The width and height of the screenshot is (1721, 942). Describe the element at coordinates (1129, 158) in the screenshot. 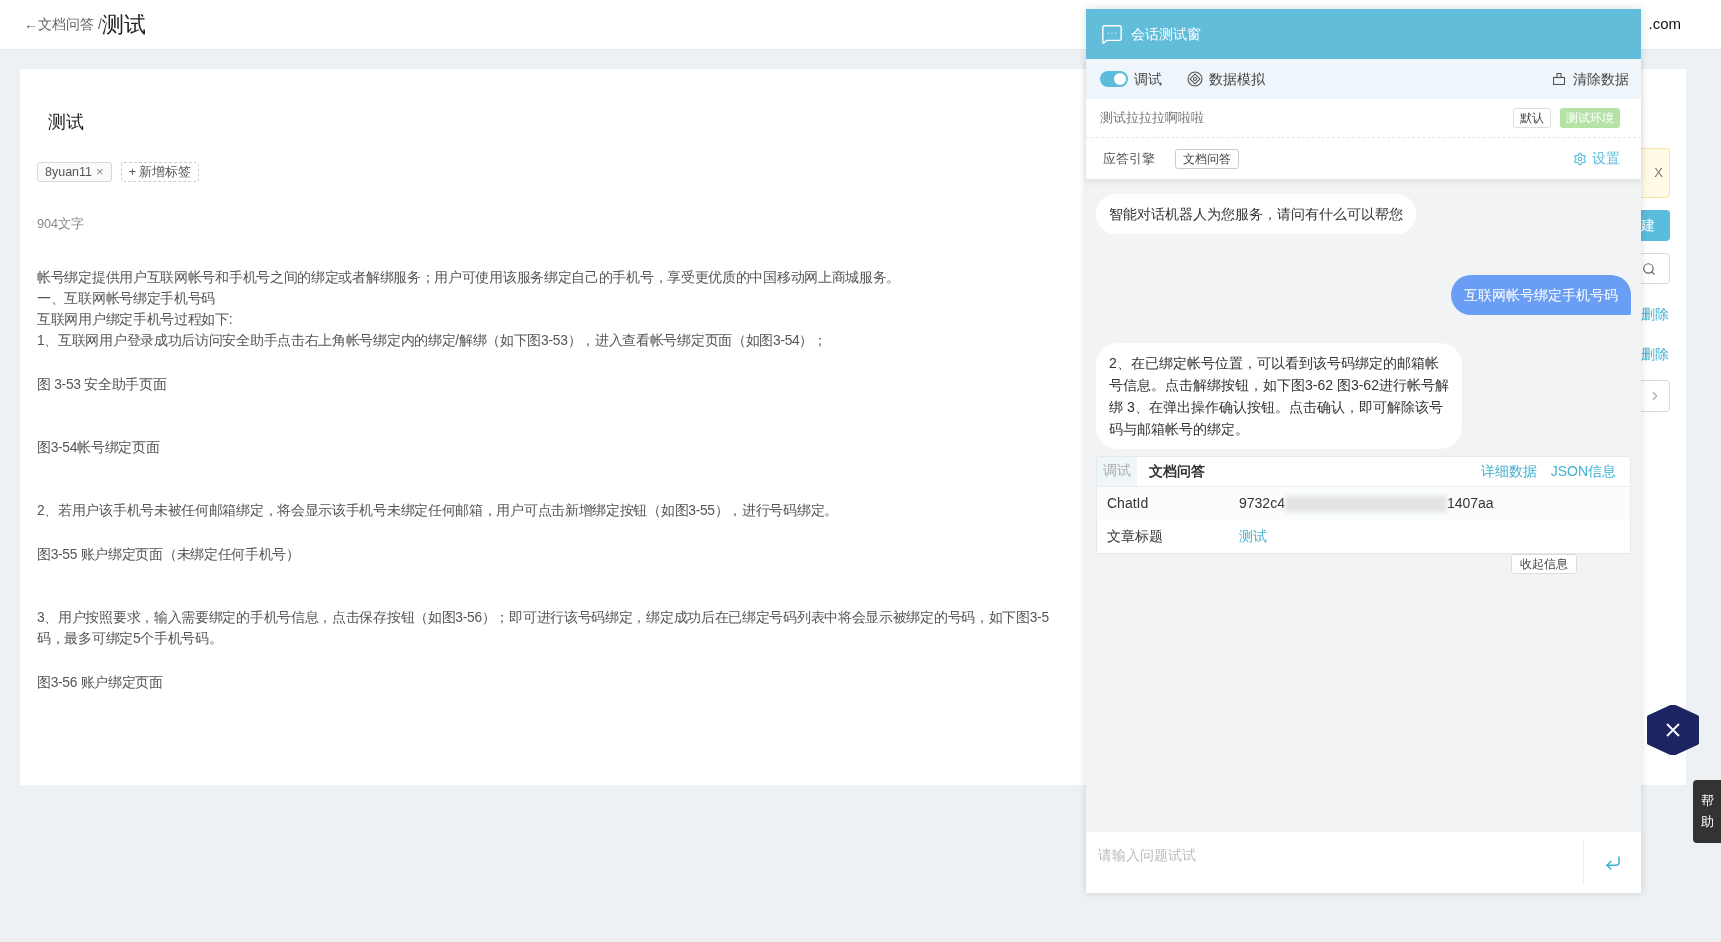

I see `engine-label: 应答引擎` at that location.